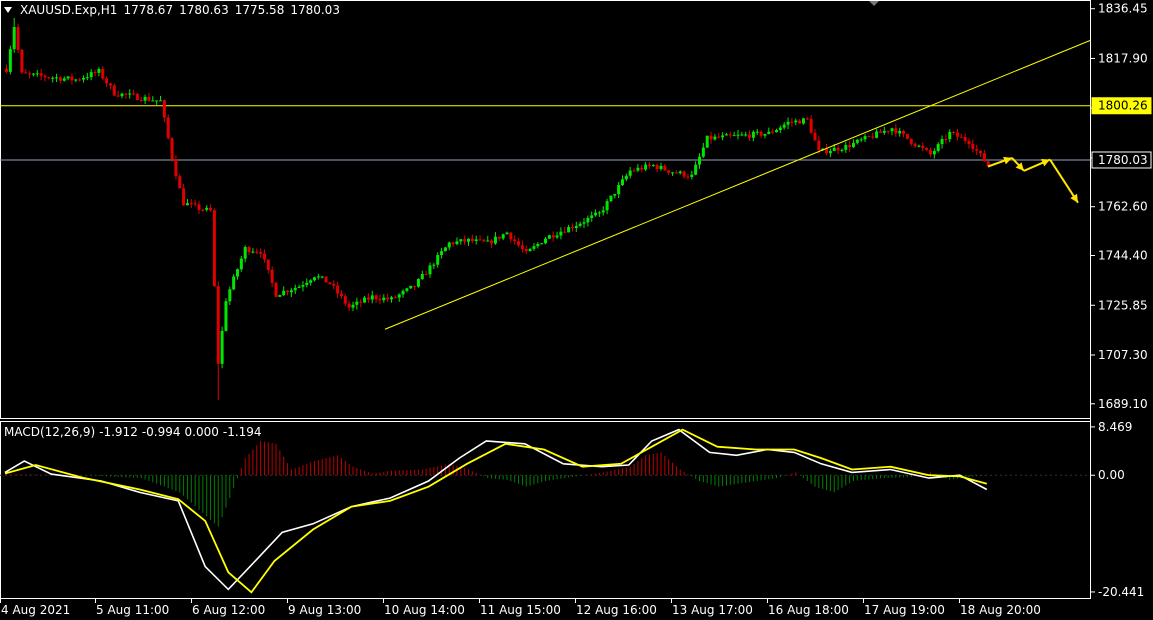 This screenshot has width=1153, height=620. Describe the element at coordinates (1123, 207) in the screenshot. I see `price-tick-label: 1762.60` at that location.